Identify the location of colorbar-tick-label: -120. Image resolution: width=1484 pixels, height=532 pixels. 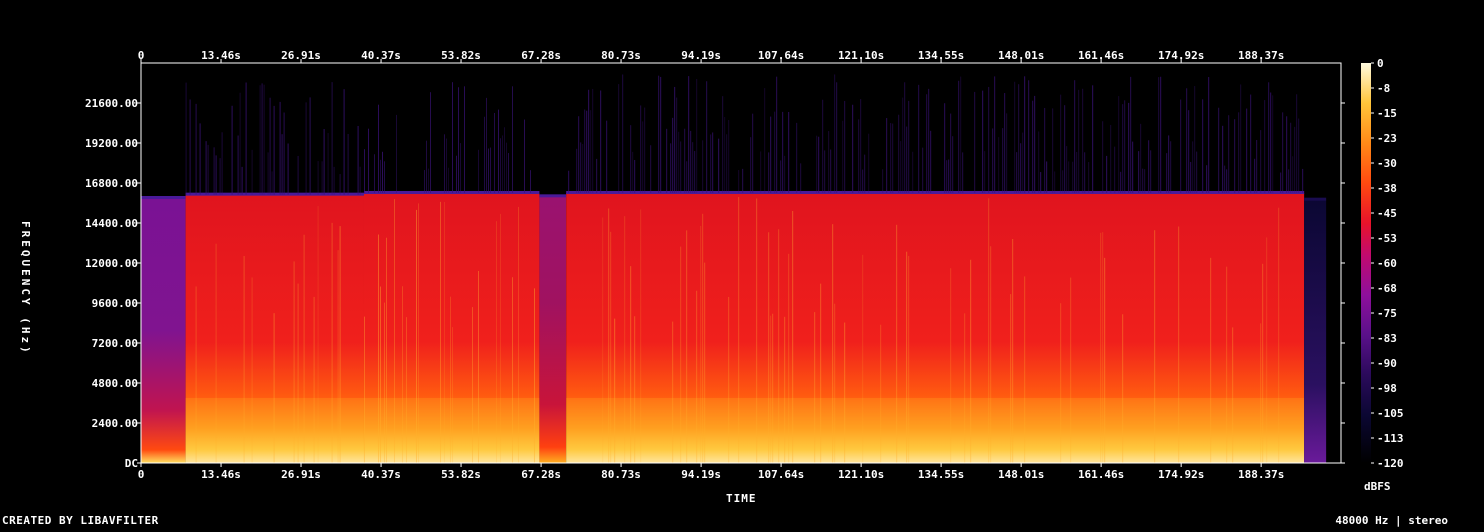
(1390, 463).